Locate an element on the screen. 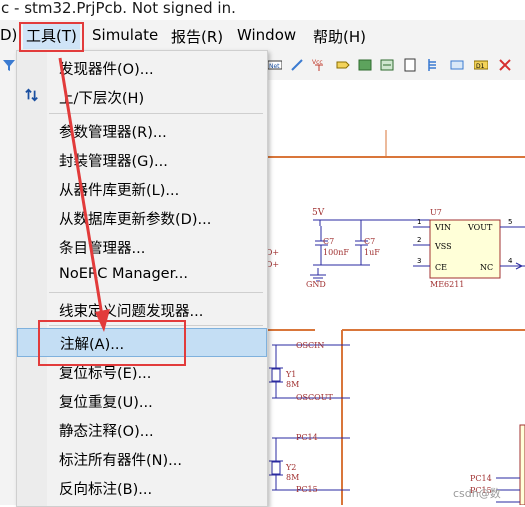 Image resolution: width=525 pixels, height=507 pixels. pin-num-5: 5 is located at coordinates (510, 222).